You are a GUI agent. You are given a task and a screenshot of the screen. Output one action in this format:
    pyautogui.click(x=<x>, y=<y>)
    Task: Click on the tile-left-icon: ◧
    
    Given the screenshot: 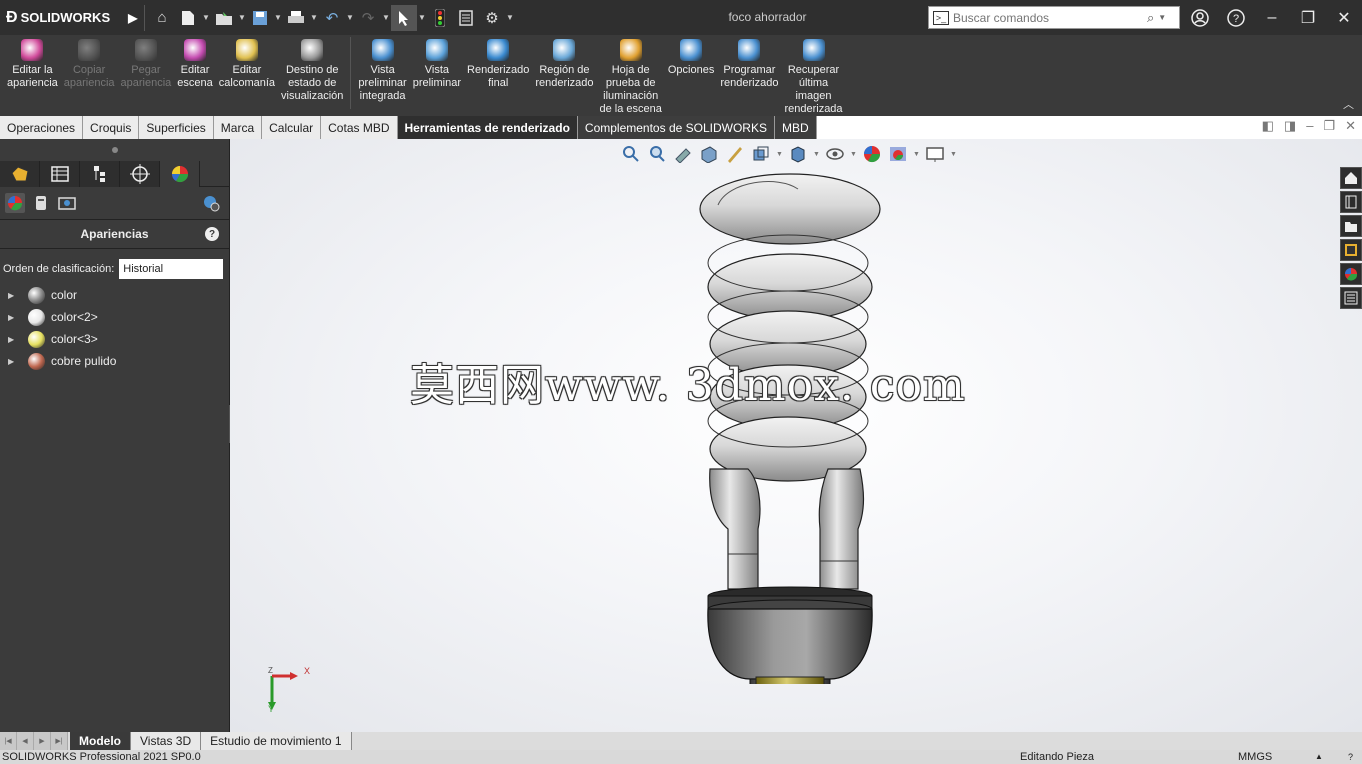 What is the action you would take?
    pyautogui.click(x=1268, y=126)
    